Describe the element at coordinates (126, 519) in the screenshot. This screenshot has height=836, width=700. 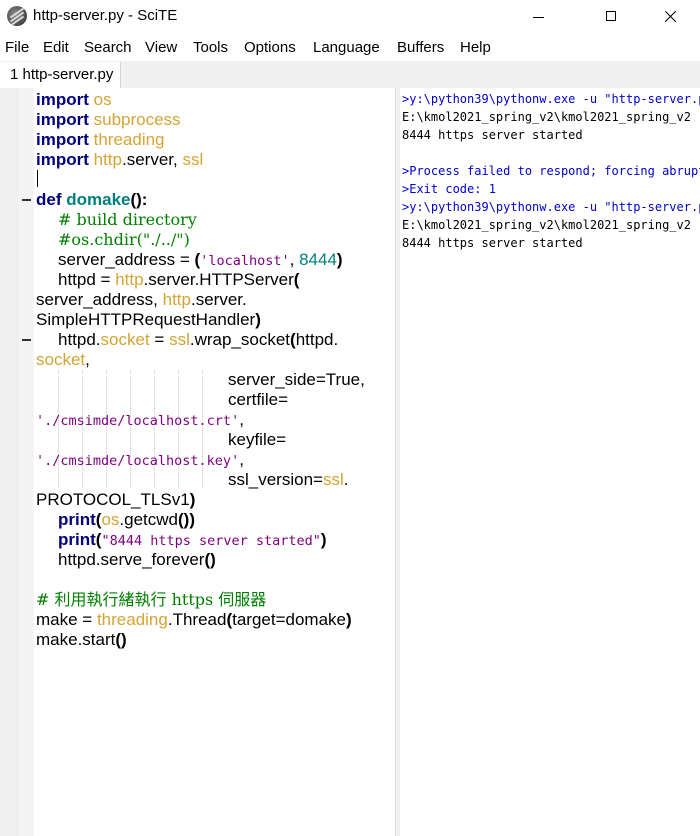
I see `code-line: print(os.getcwd())` at that location.